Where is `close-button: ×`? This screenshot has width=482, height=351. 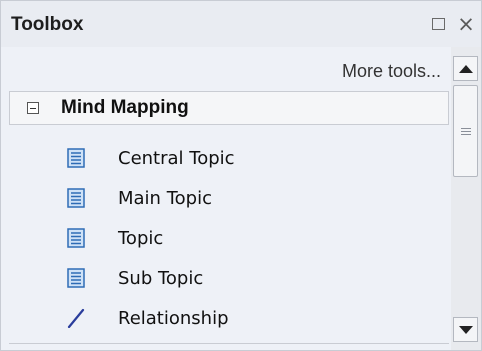 close-button: × is located at coordinates (466, 24).